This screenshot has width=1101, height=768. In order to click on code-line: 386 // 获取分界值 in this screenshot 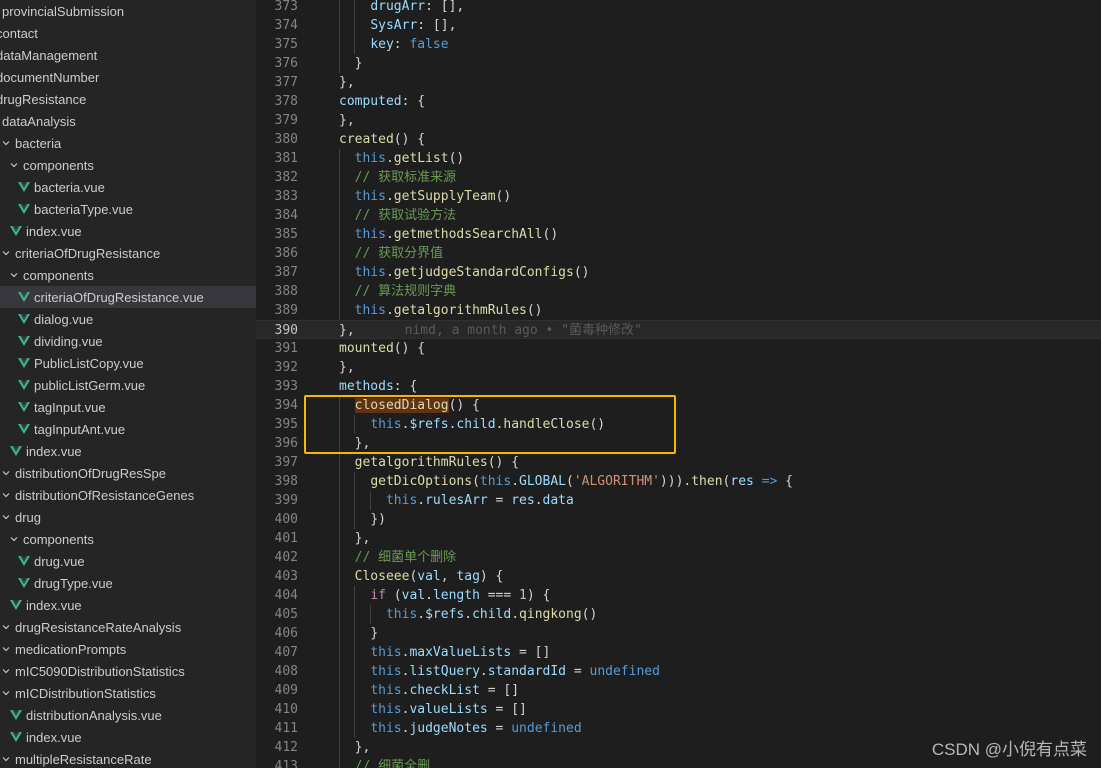, I will do `click(678, 253)`.